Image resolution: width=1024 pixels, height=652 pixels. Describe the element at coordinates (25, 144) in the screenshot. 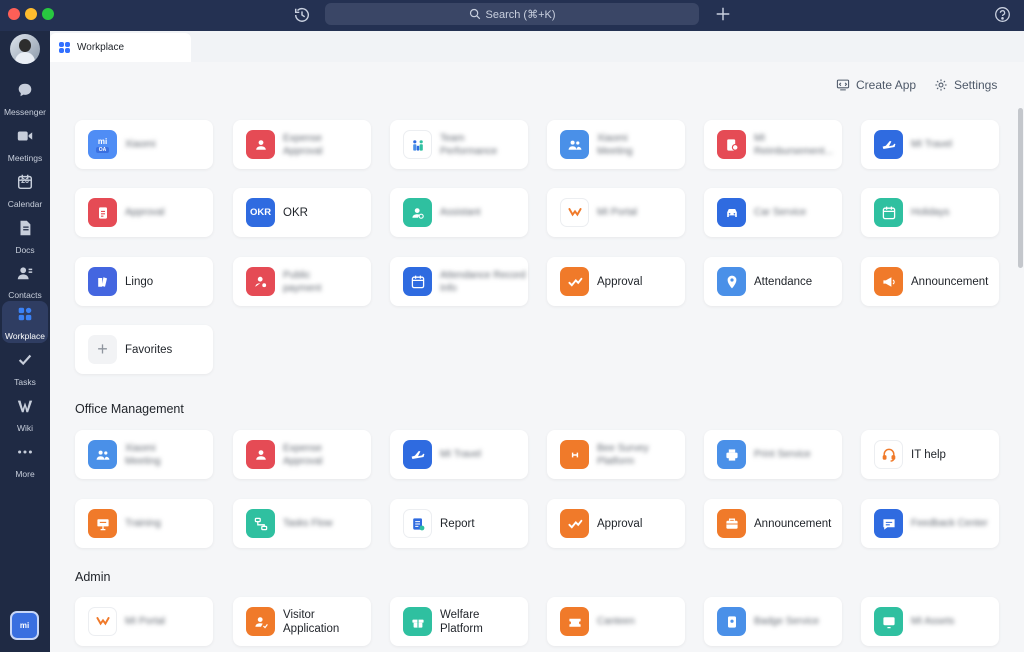

I see `sidebar-item-meetings: Meetings` at that location.